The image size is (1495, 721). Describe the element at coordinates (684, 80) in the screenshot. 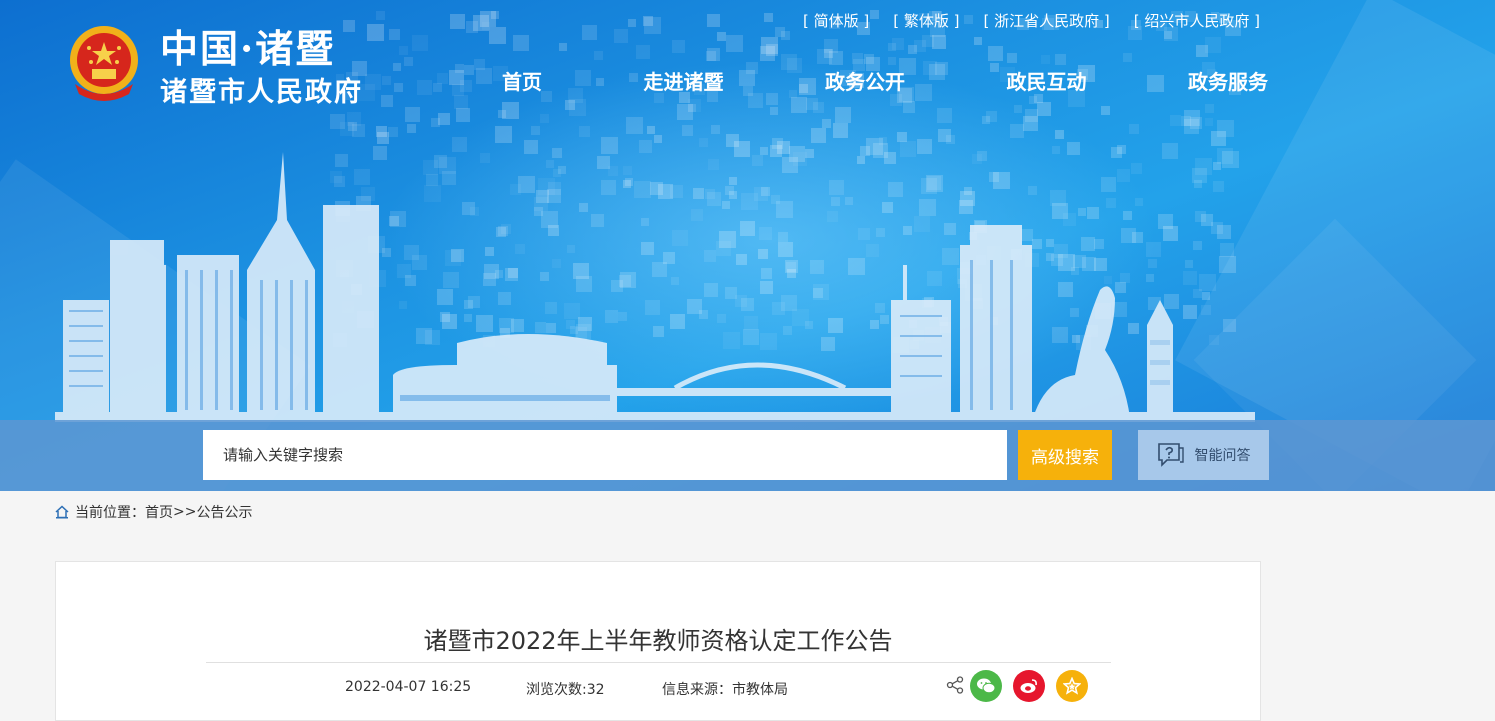

I see `nav-about-zhuji: 走进诸暨` at that location.